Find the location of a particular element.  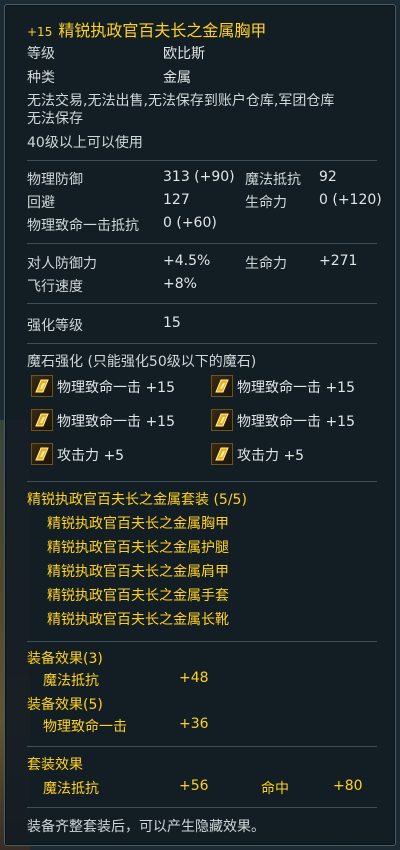

phys-def-label: 物理防御 is located at coordinates (55, 180).